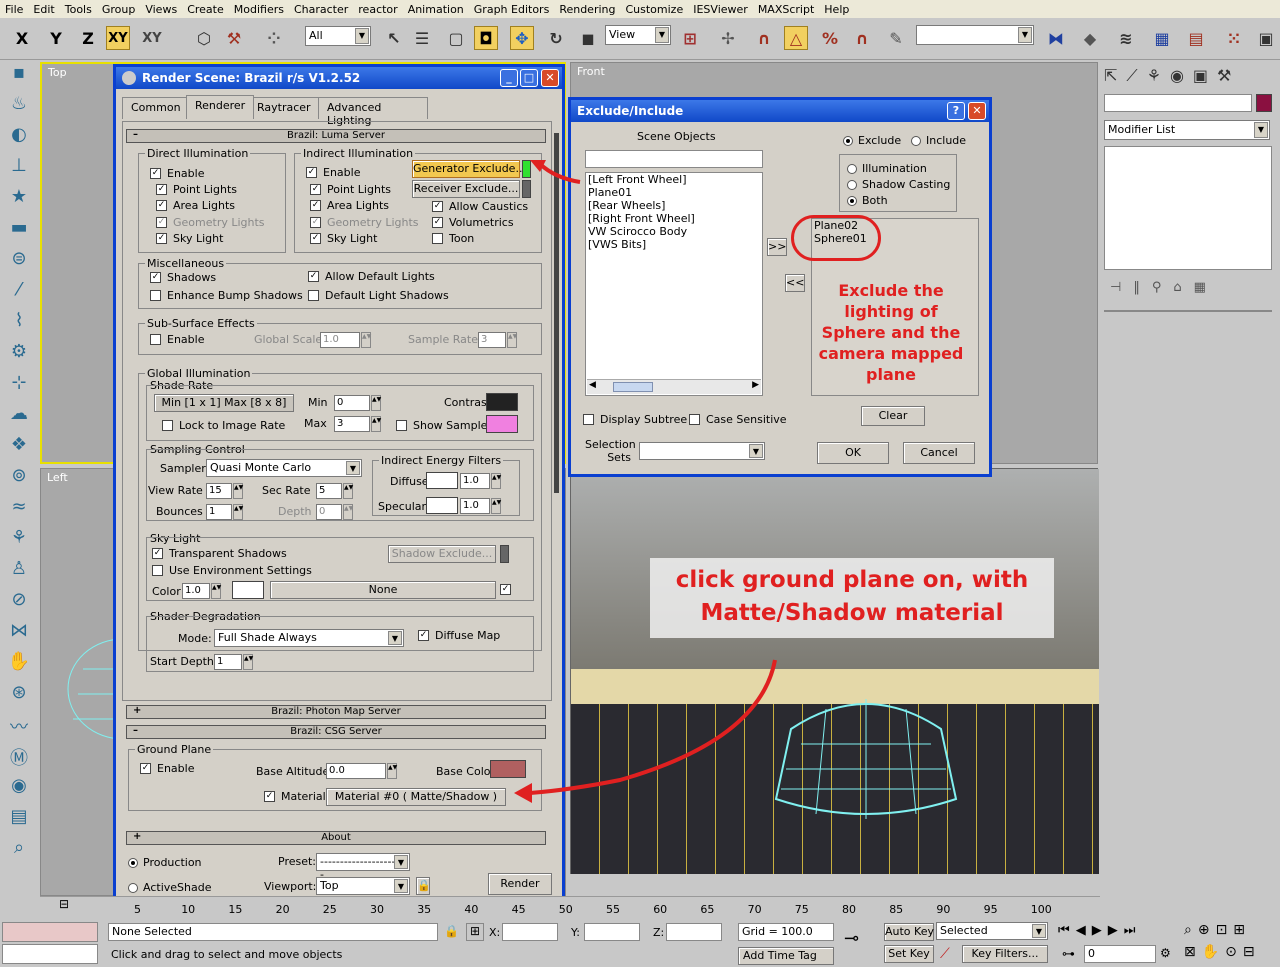 The height and width of the screenshot is (967, 1280). I want to click on lock-selection-icon: 🔒, so click(451, 931).